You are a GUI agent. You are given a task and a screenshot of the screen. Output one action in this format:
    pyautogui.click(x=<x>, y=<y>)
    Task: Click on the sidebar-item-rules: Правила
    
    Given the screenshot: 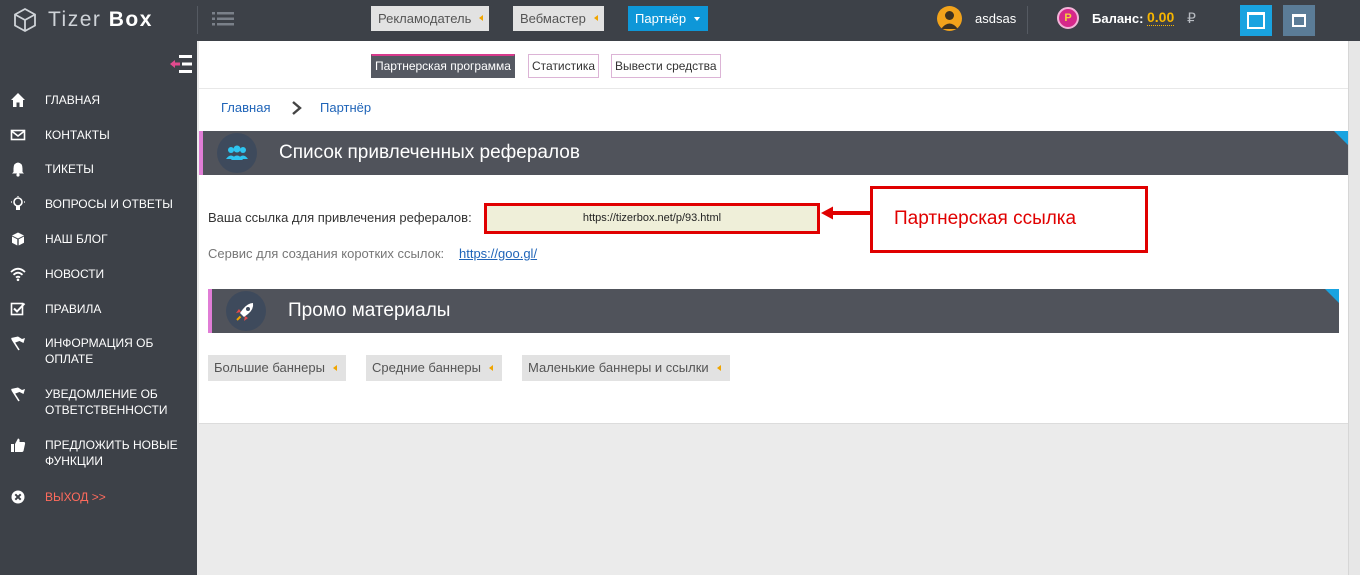 What is the action you would take?
    pyautogui.click(x=98, y=309)
    